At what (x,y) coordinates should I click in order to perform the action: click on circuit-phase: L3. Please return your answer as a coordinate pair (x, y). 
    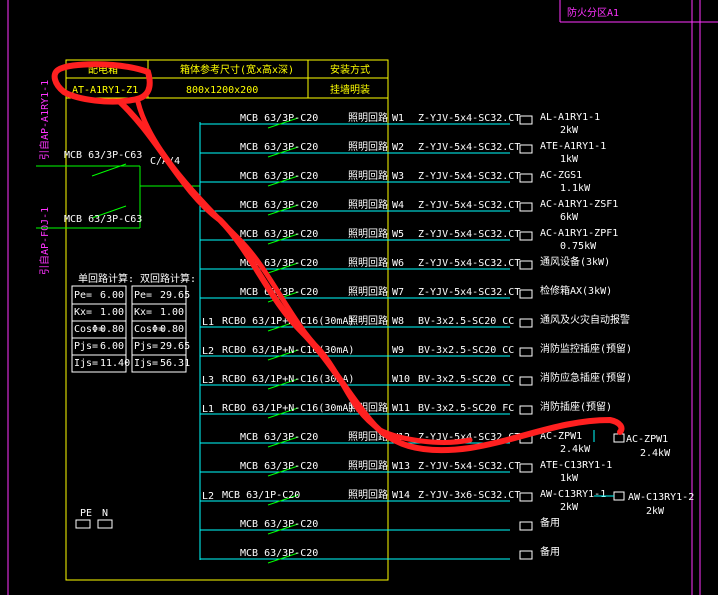
    Looking at the image, I should click on (208, 380).